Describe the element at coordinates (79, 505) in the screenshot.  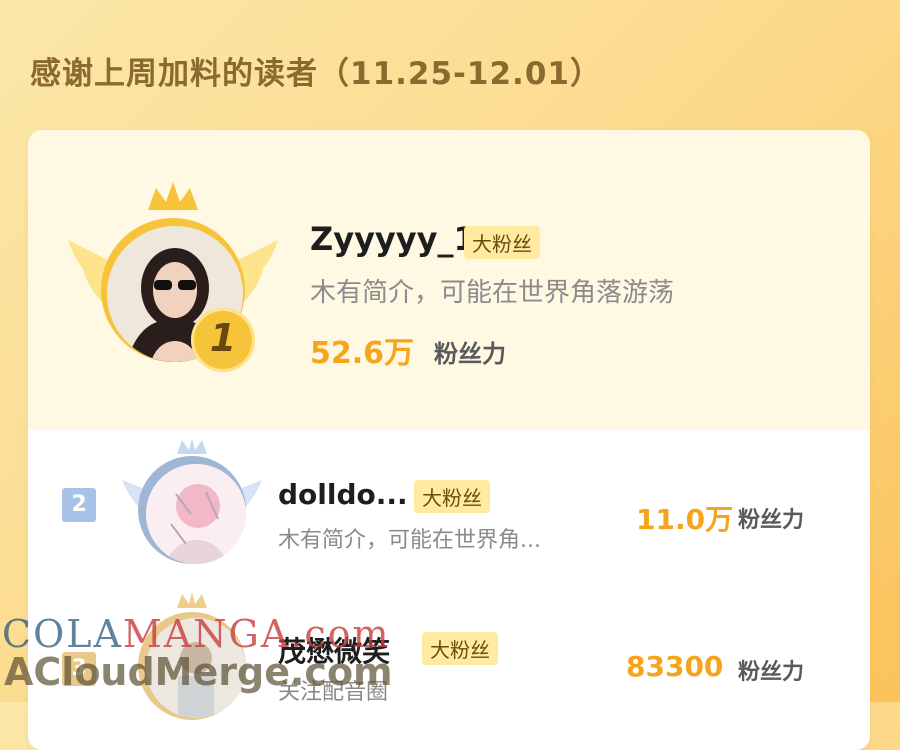
I see `rank-2-badge: 2` at that location.